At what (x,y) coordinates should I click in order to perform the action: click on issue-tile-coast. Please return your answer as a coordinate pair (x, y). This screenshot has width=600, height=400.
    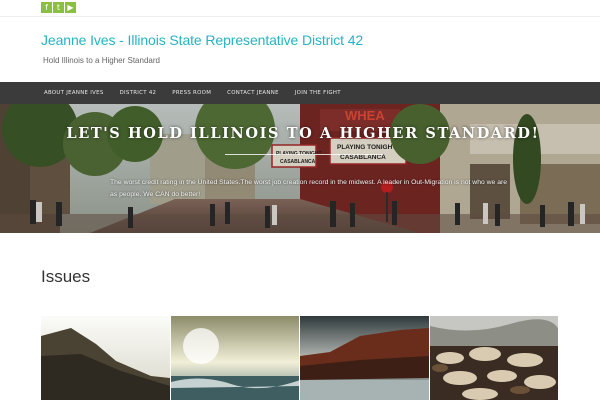
    Looking at the image, I should click on (364, 358).